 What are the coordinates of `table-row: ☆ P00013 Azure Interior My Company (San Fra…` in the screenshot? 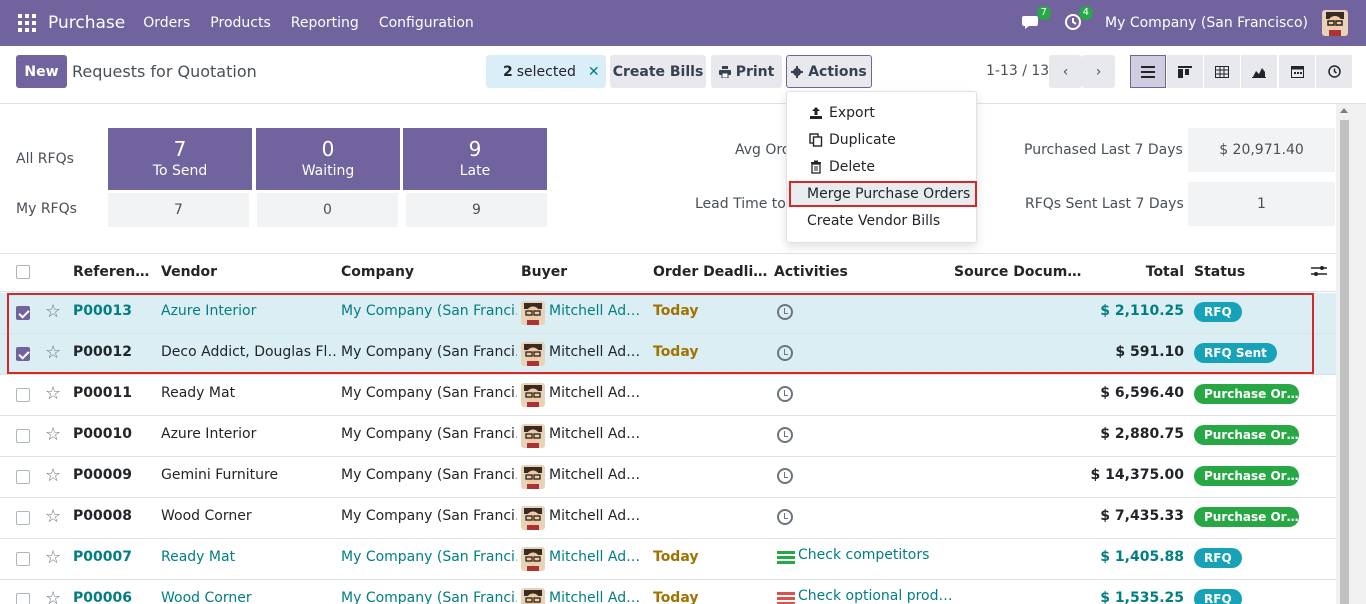 It's located at (668, 313).